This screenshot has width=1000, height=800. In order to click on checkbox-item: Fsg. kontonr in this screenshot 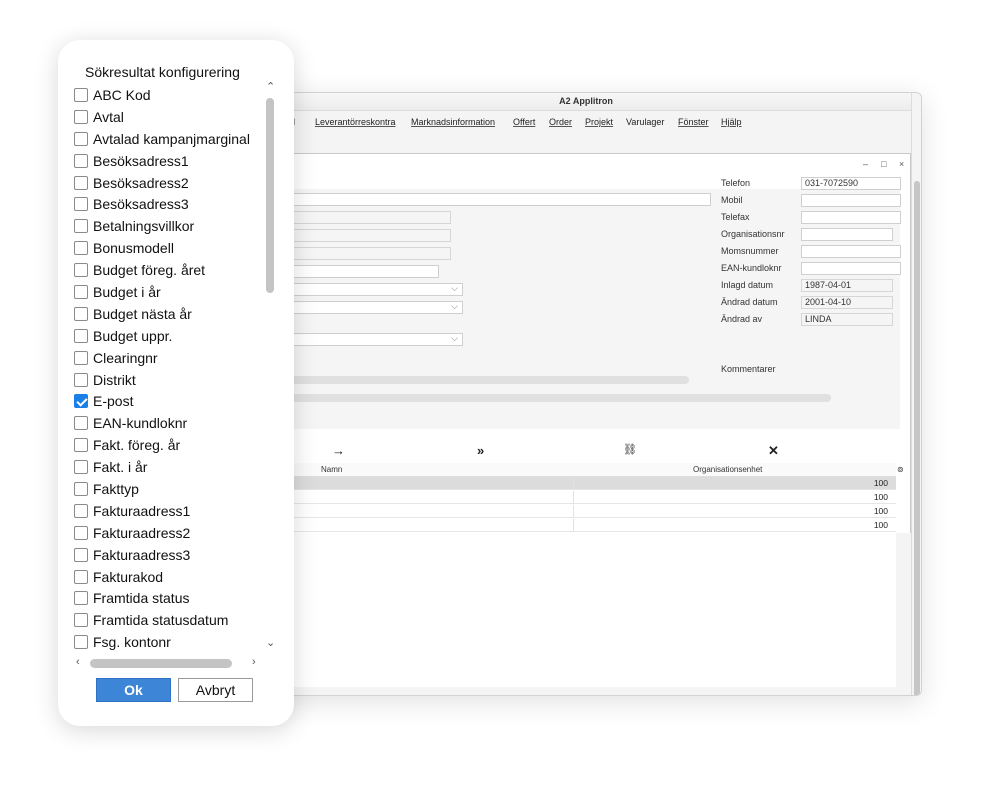, I will do `click(169, 642)`.